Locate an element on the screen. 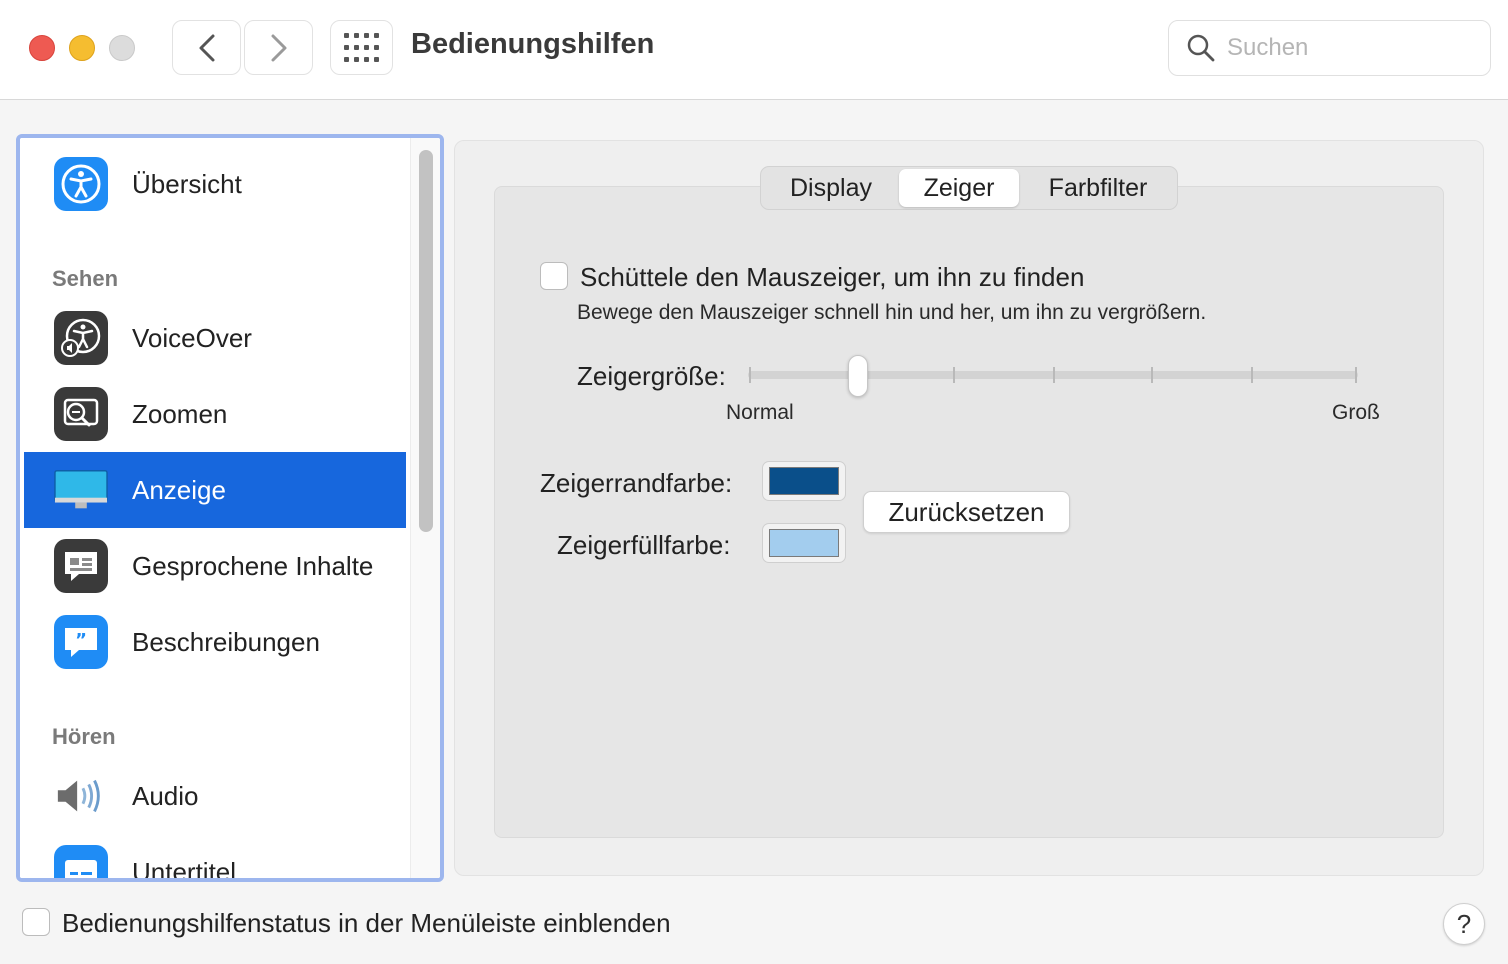 This screenshot has width=1508, height=964. chevron-right-icon is located at coordinates (278, 47).